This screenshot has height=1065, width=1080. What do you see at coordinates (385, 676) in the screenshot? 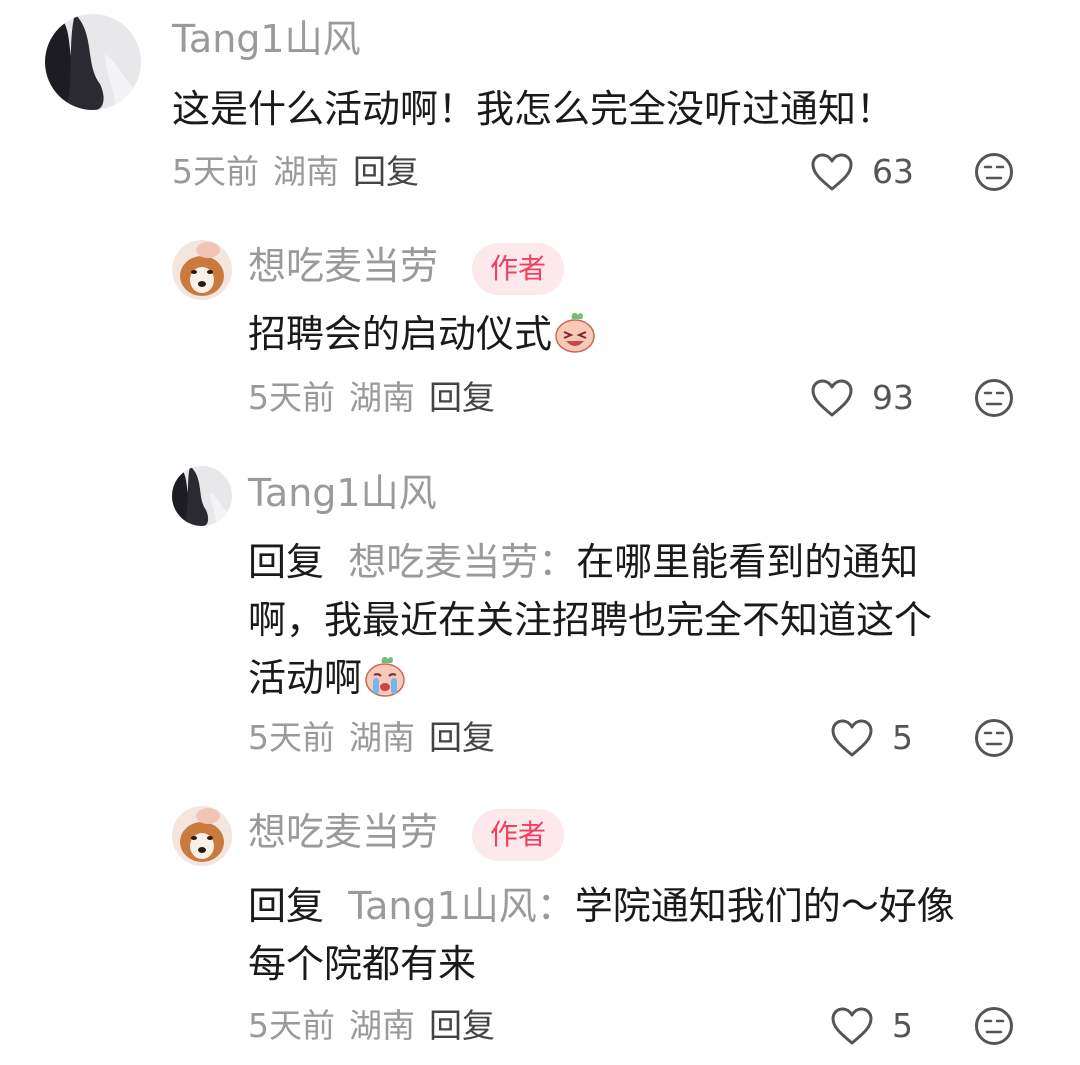
I see `crying-emoji` at bounding box center [385, 676].